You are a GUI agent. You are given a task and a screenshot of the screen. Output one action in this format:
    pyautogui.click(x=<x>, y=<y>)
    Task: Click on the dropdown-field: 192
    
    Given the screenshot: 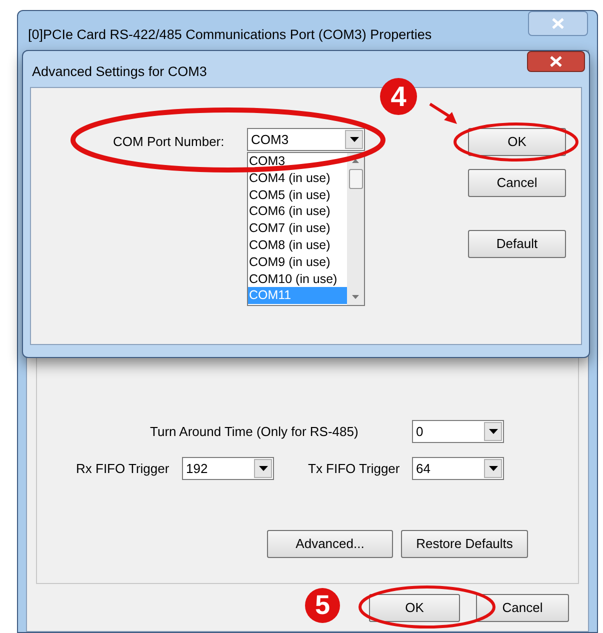 What is the action you would take?
    pyautogui.click(x=228, y=468)
    